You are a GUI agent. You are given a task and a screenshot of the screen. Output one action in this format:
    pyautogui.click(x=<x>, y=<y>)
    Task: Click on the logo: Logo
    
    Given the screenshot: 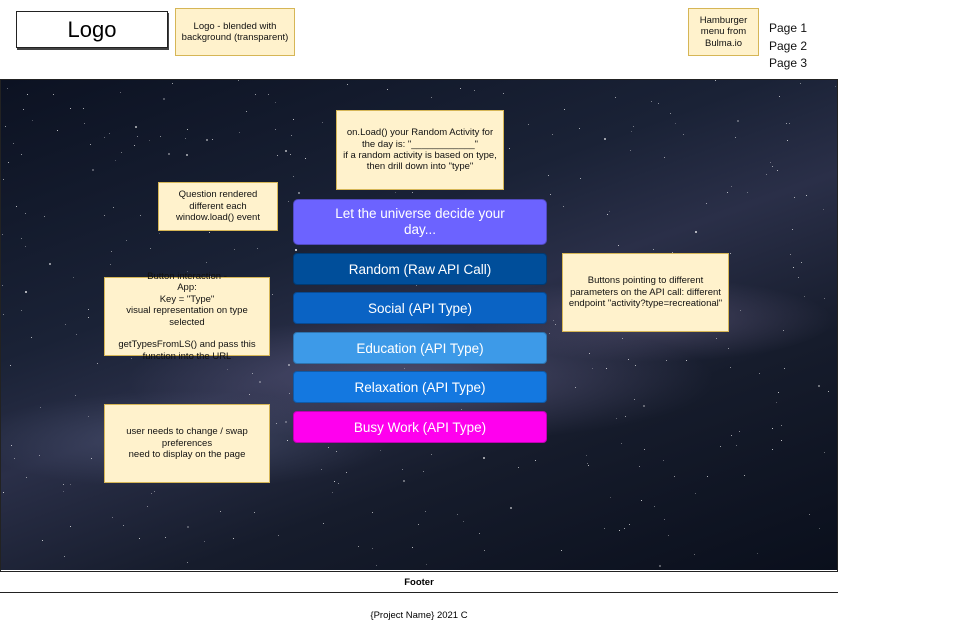 What is the action you would take?
    pyautogui.click(x=92, y=29)
    